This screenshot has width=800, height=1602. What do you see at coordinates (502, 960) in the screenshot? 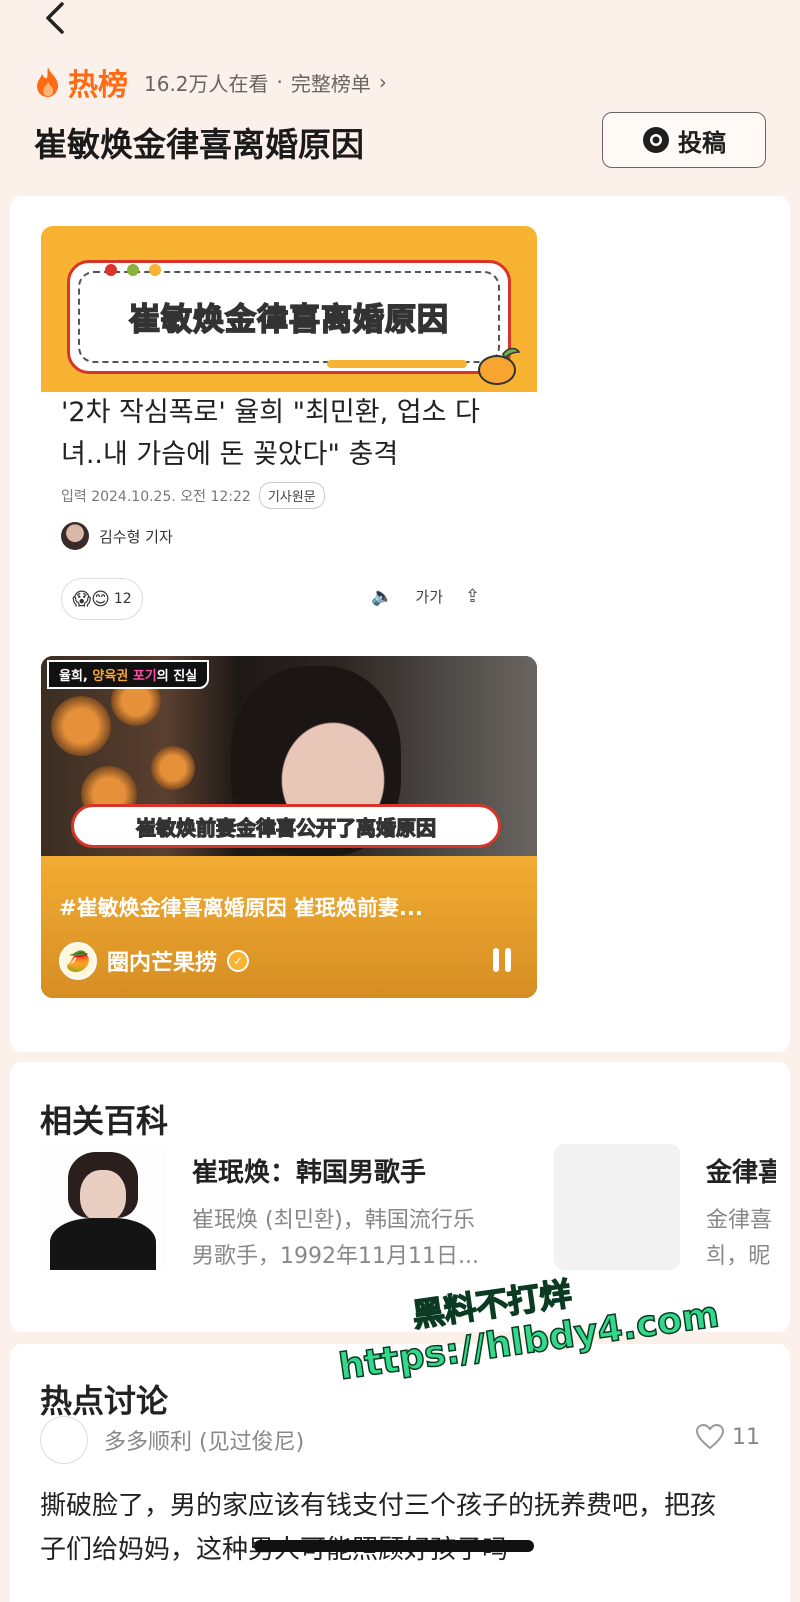
I see `pause-icon` at bounding box center [502, 960].